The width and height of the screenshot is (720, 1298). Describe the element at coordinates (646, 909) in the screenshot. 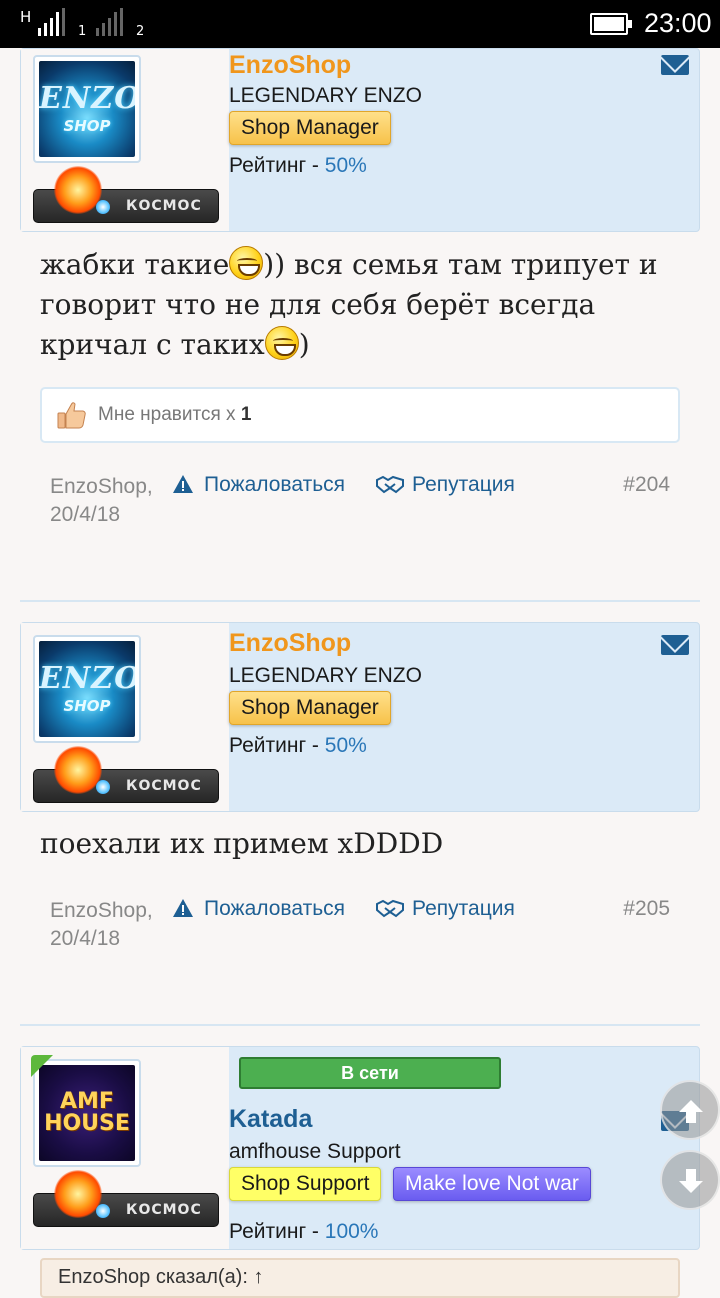

I see `post-number: #205` at that location.